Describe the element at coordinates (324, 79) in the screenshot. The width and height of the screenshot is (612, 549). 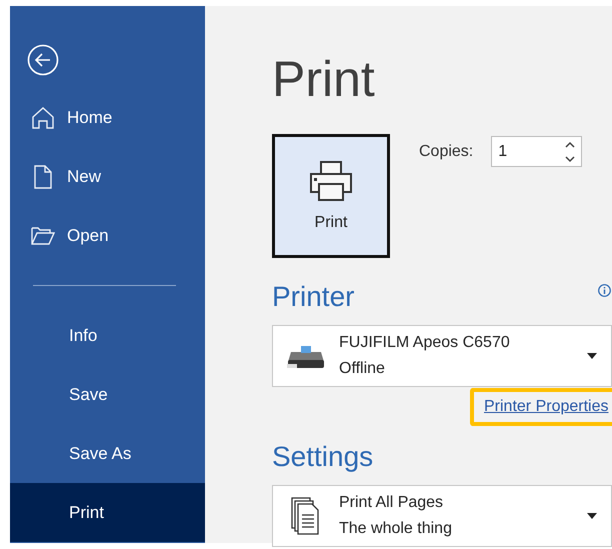
I see `page-title: Print` at that location.